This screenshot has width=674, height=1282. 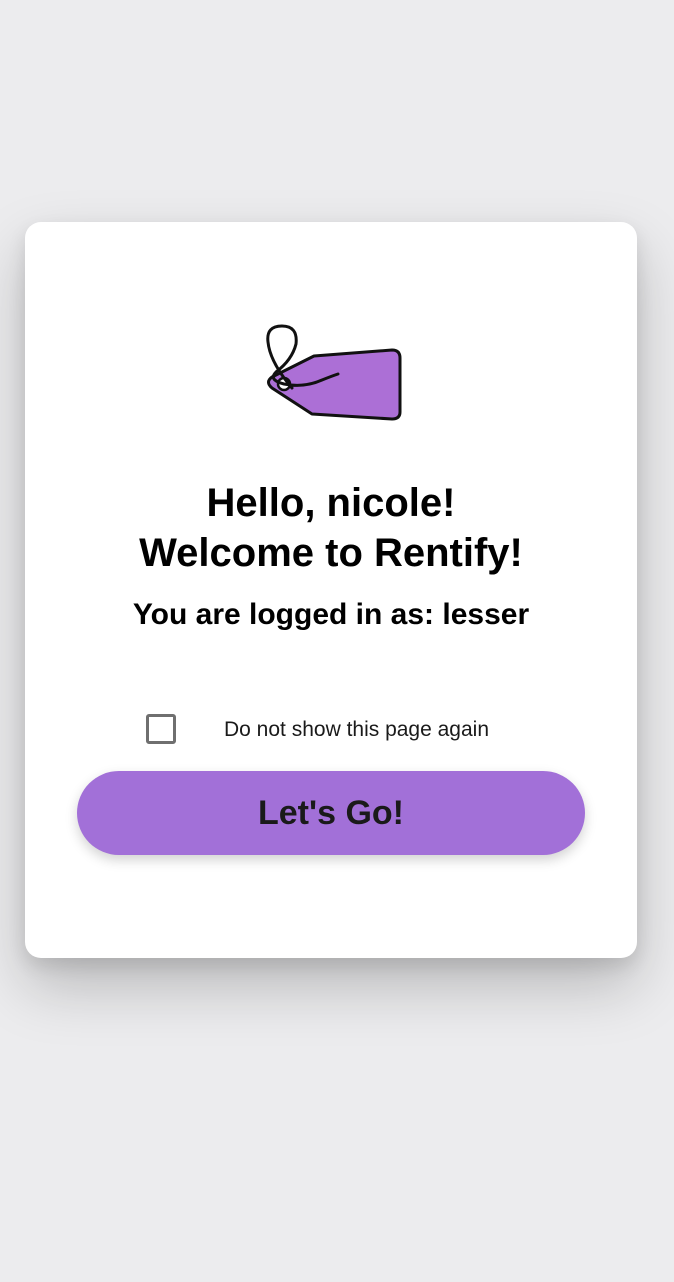 I want to click on dont-show-again-checkbox, so click(x=161, y=729).